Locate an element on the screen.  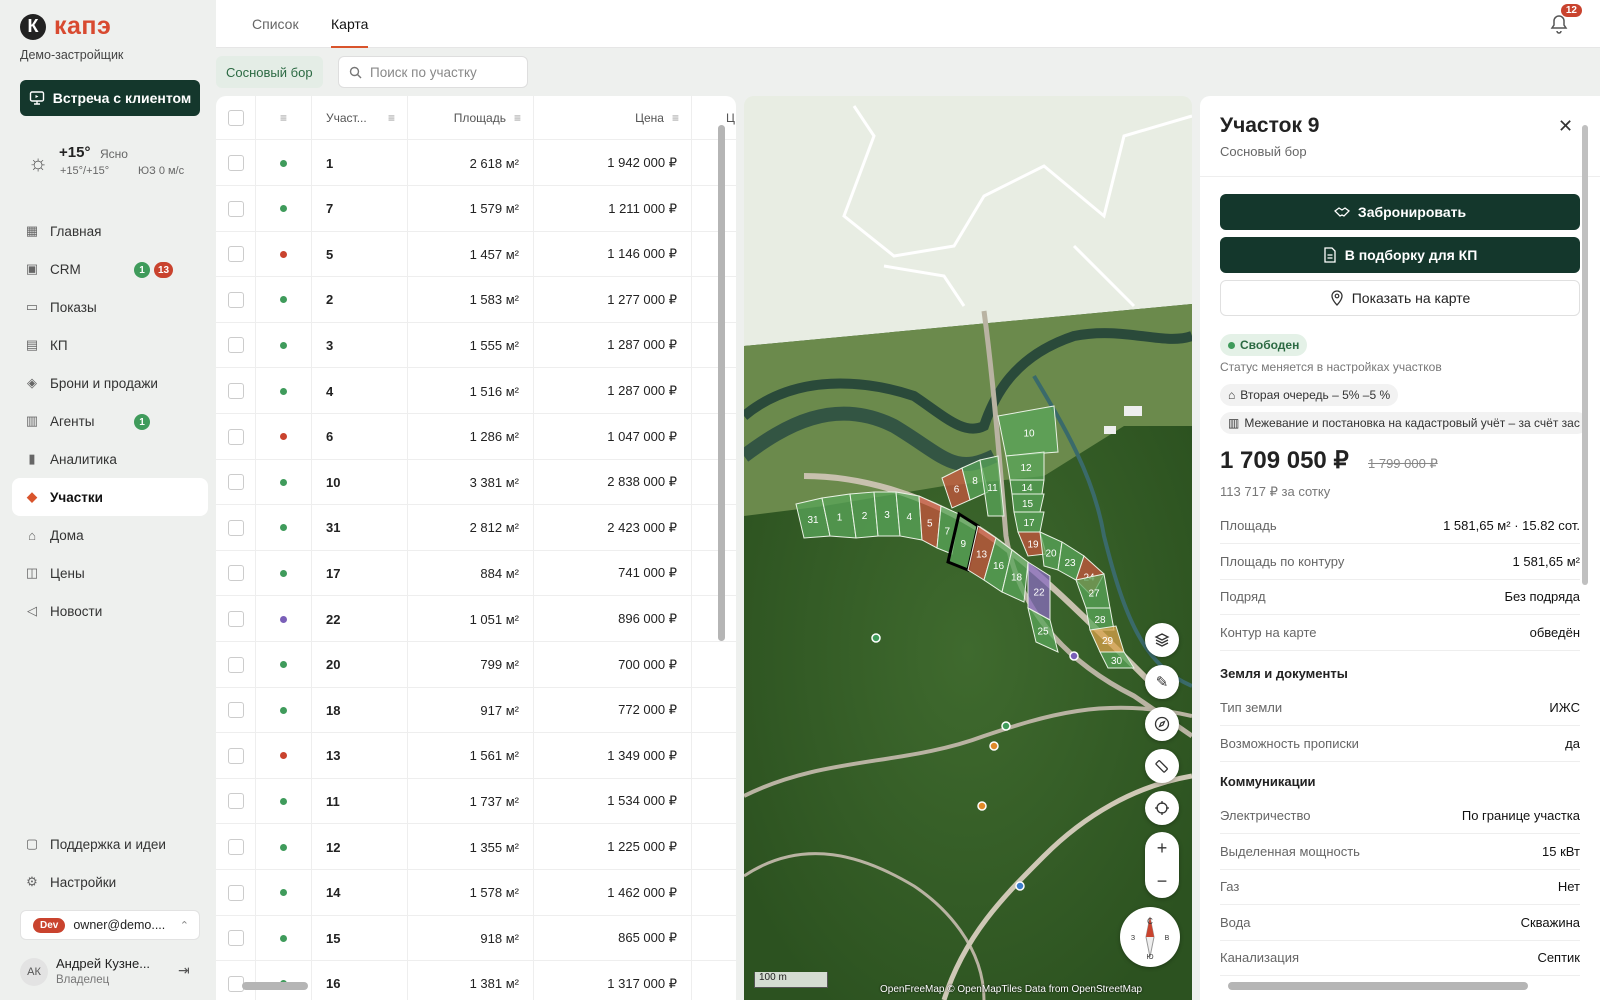
table-row: 12 618 м² 1 942 000 ₽ is located at coordinates (476, 163).